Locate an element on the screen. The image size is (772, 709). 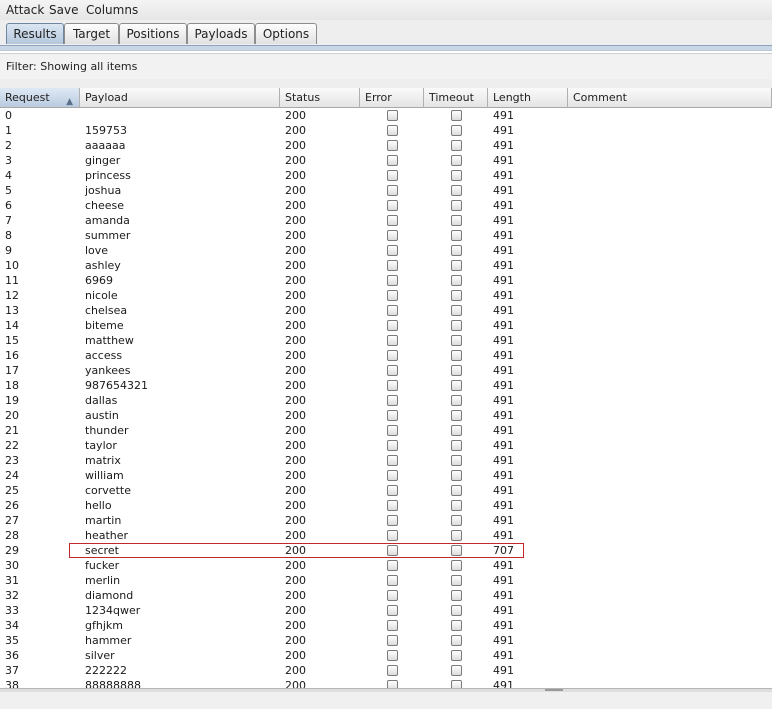
request-cell: 19 is located at coordinates (12, 400).